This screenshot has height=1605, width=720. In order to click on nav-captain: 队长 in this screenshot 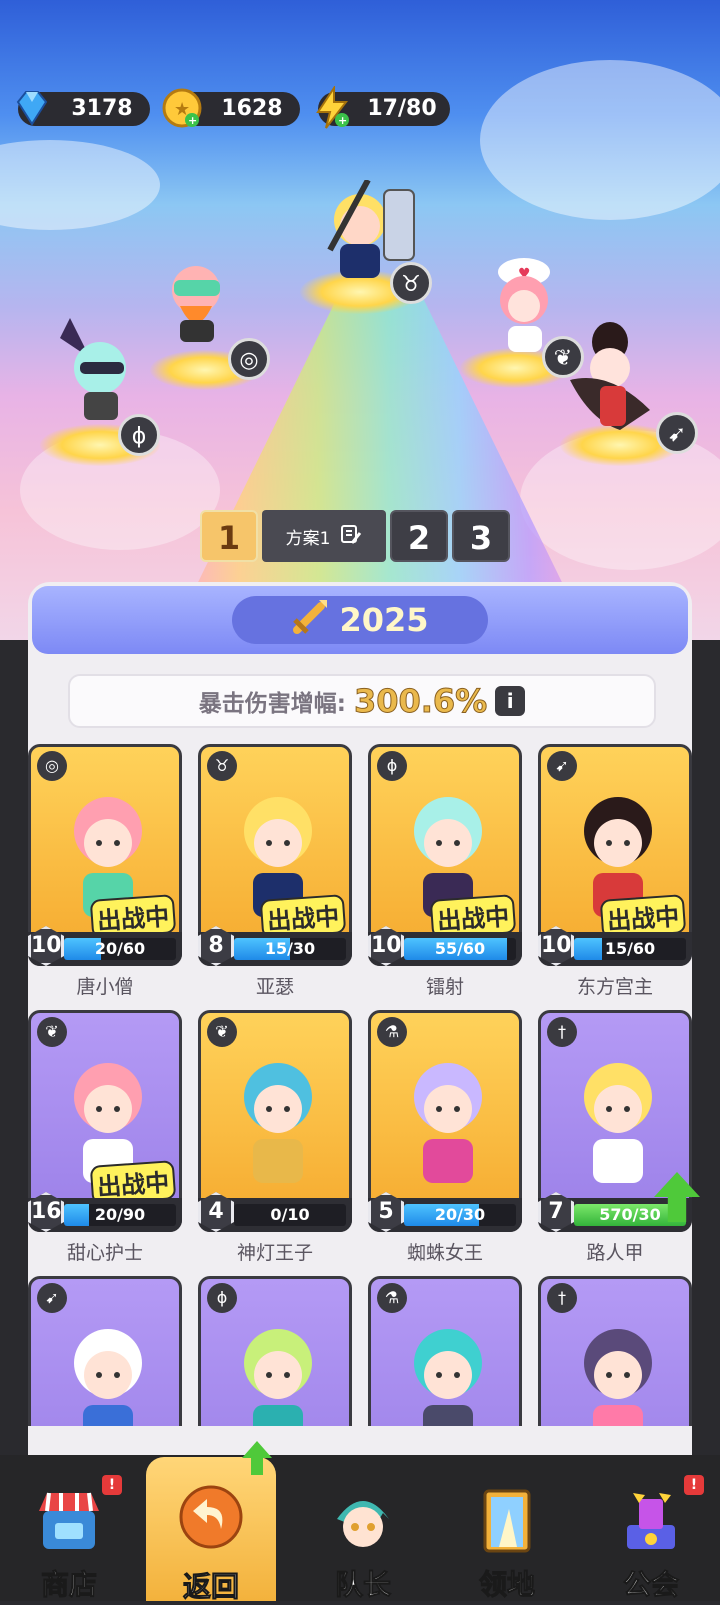, I will do `click(363, 1538)`.